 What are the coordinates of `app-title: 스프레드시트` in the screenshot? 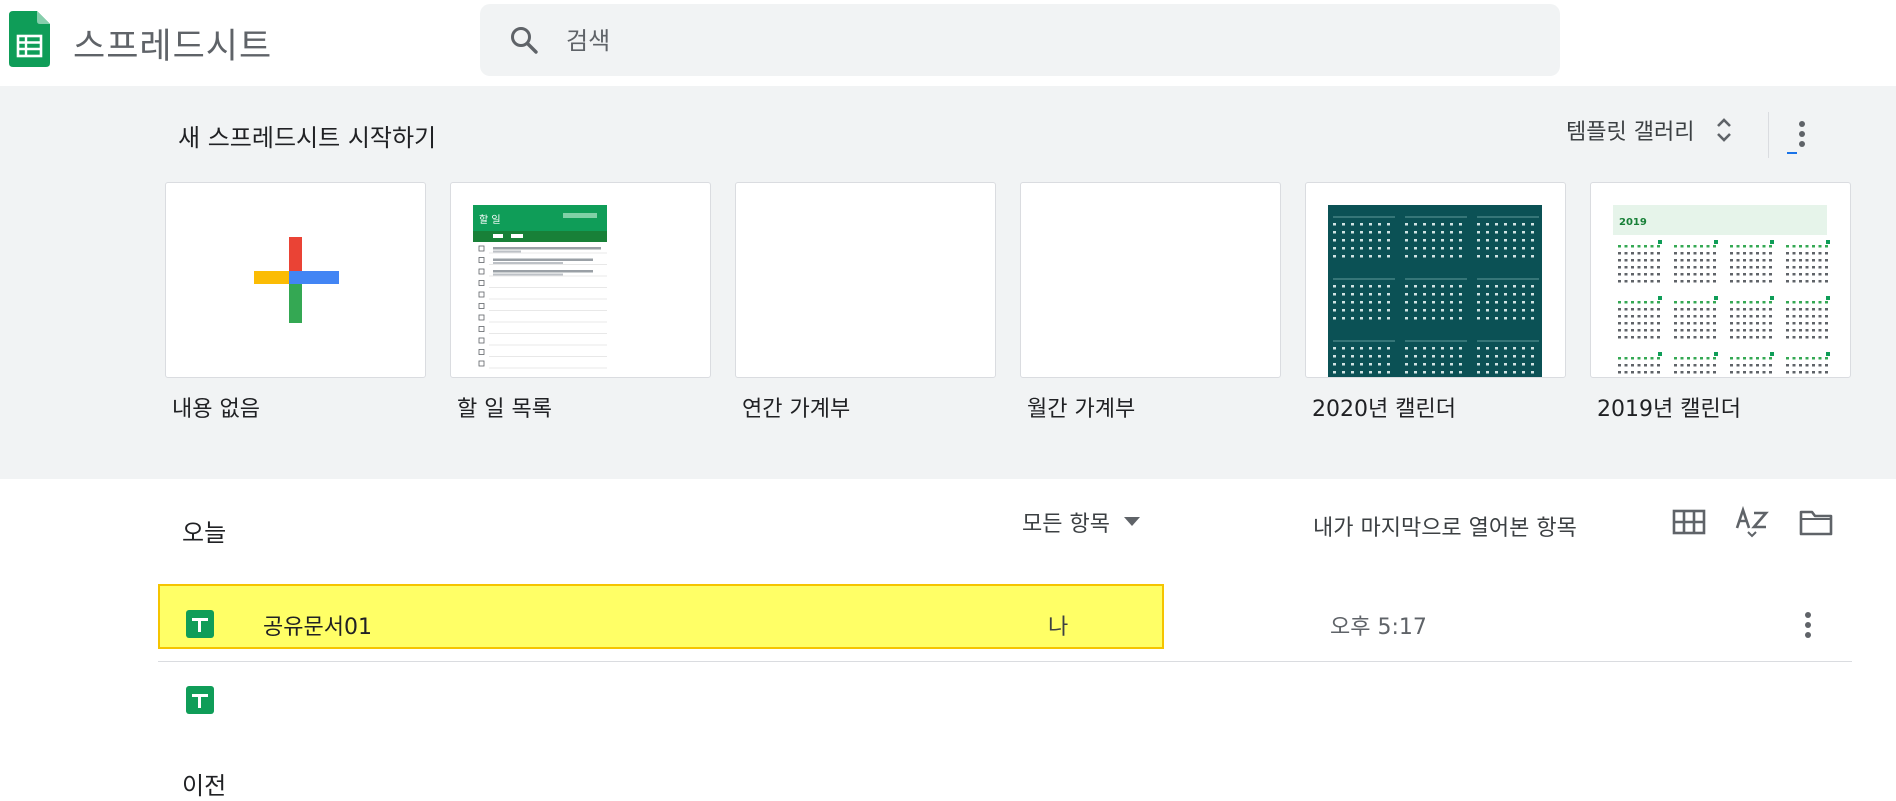 It's located at (172, 43).